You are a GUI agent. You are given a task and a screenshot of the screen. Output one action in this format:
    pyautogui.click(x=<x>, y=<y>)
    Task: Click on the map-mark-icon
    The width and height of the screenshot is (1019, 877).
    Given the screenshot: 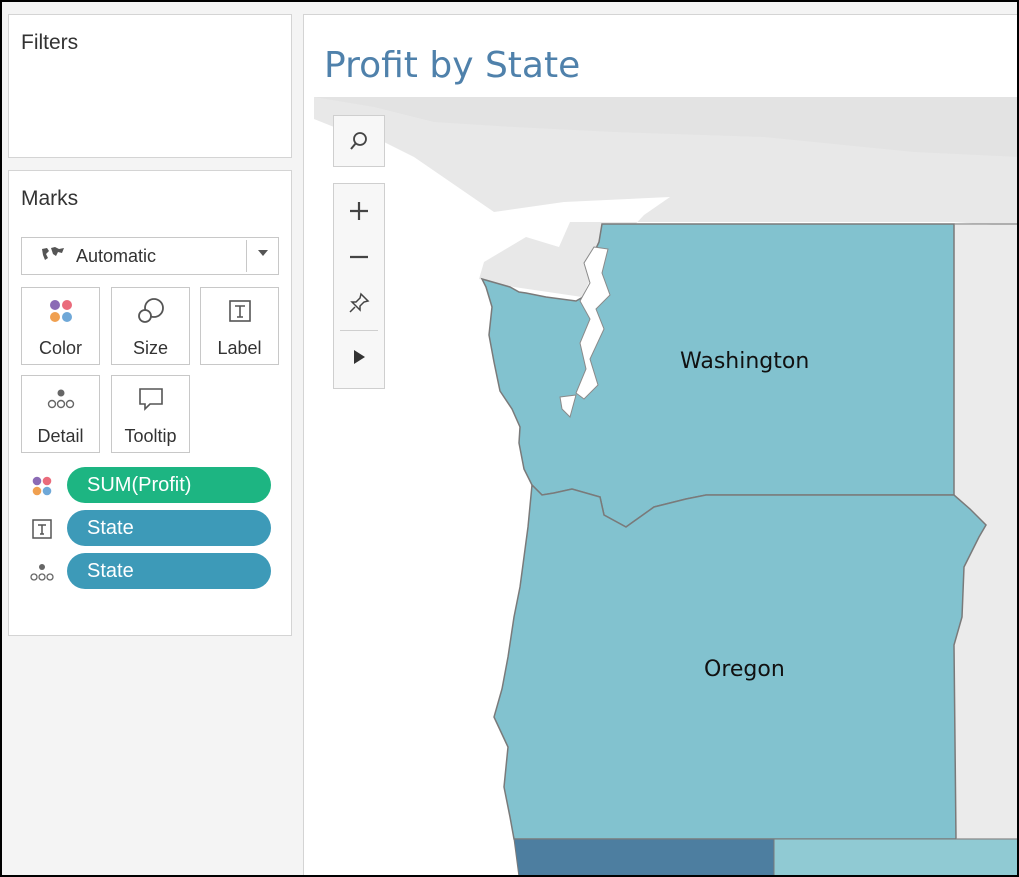 What is the action you would take?
    pyautogui.click(x=53, y=256)
    